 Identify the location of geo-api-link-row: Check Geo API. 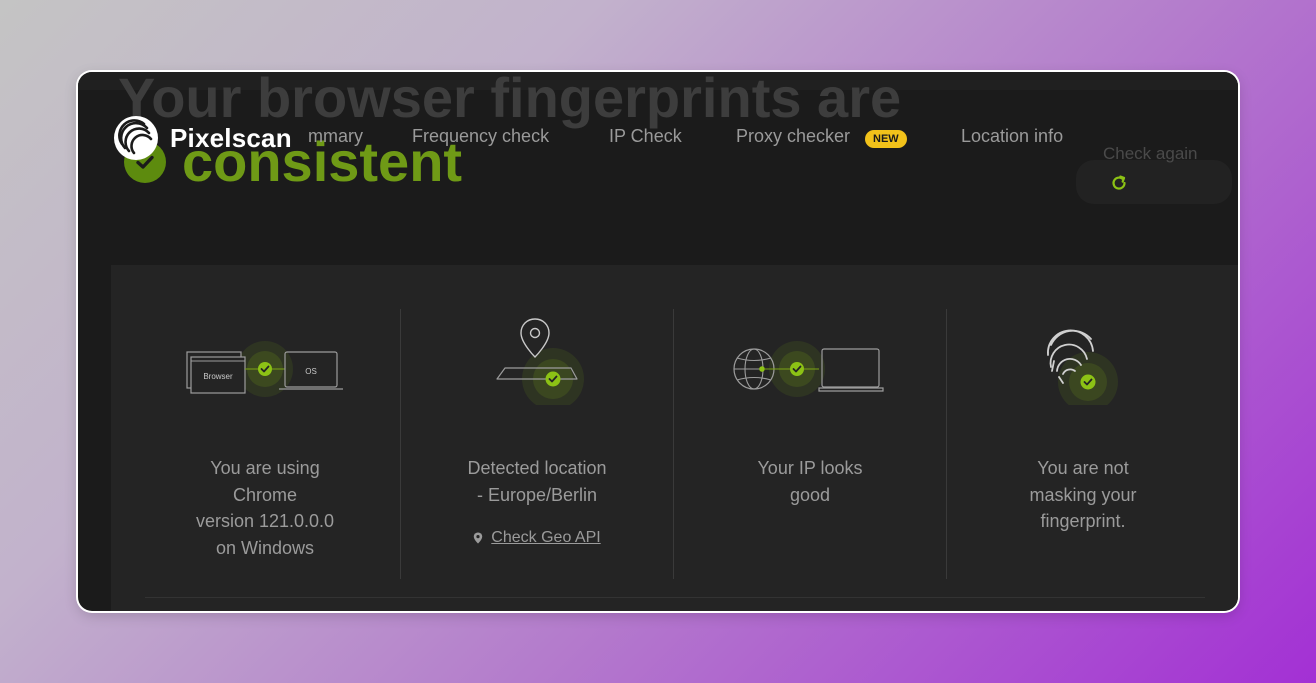
(537, 538).